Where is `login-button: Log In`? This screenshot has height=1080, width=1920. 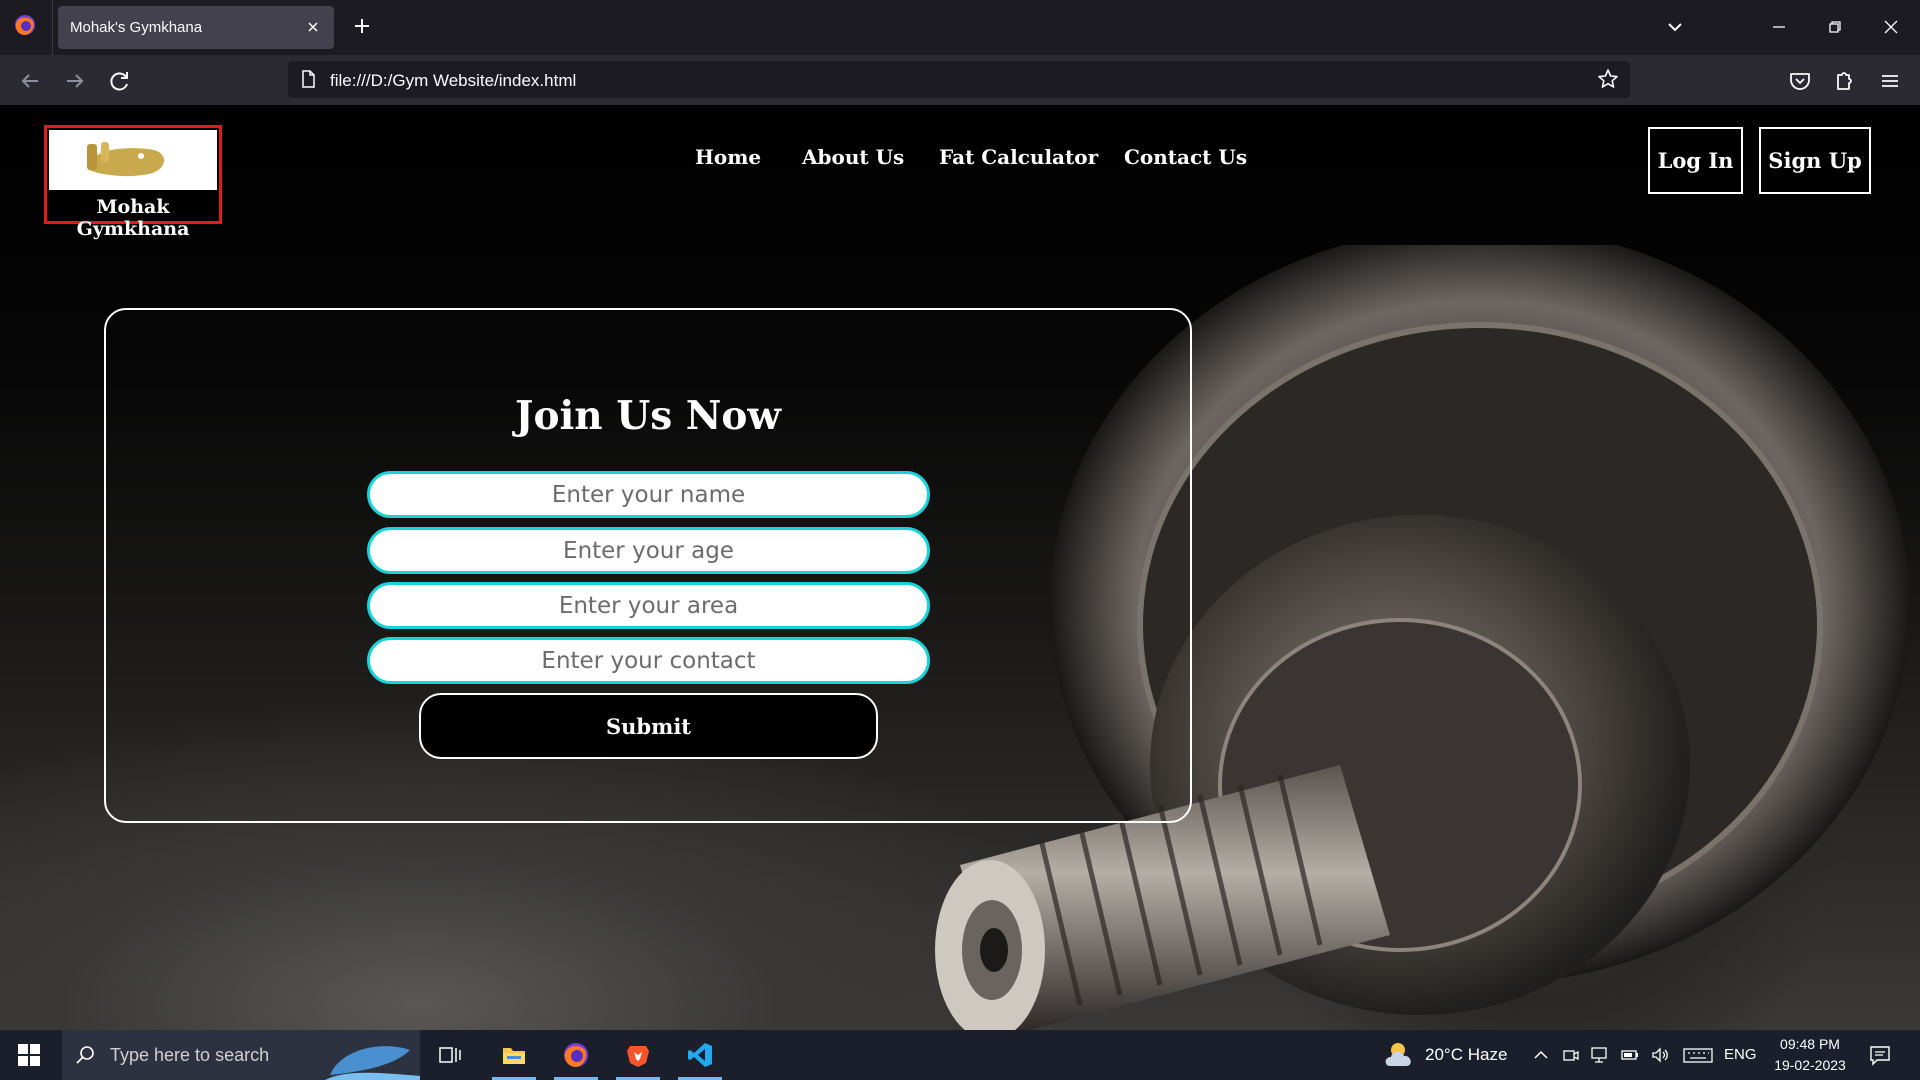 login-button: Log In is located at coordinates (1695, 160).